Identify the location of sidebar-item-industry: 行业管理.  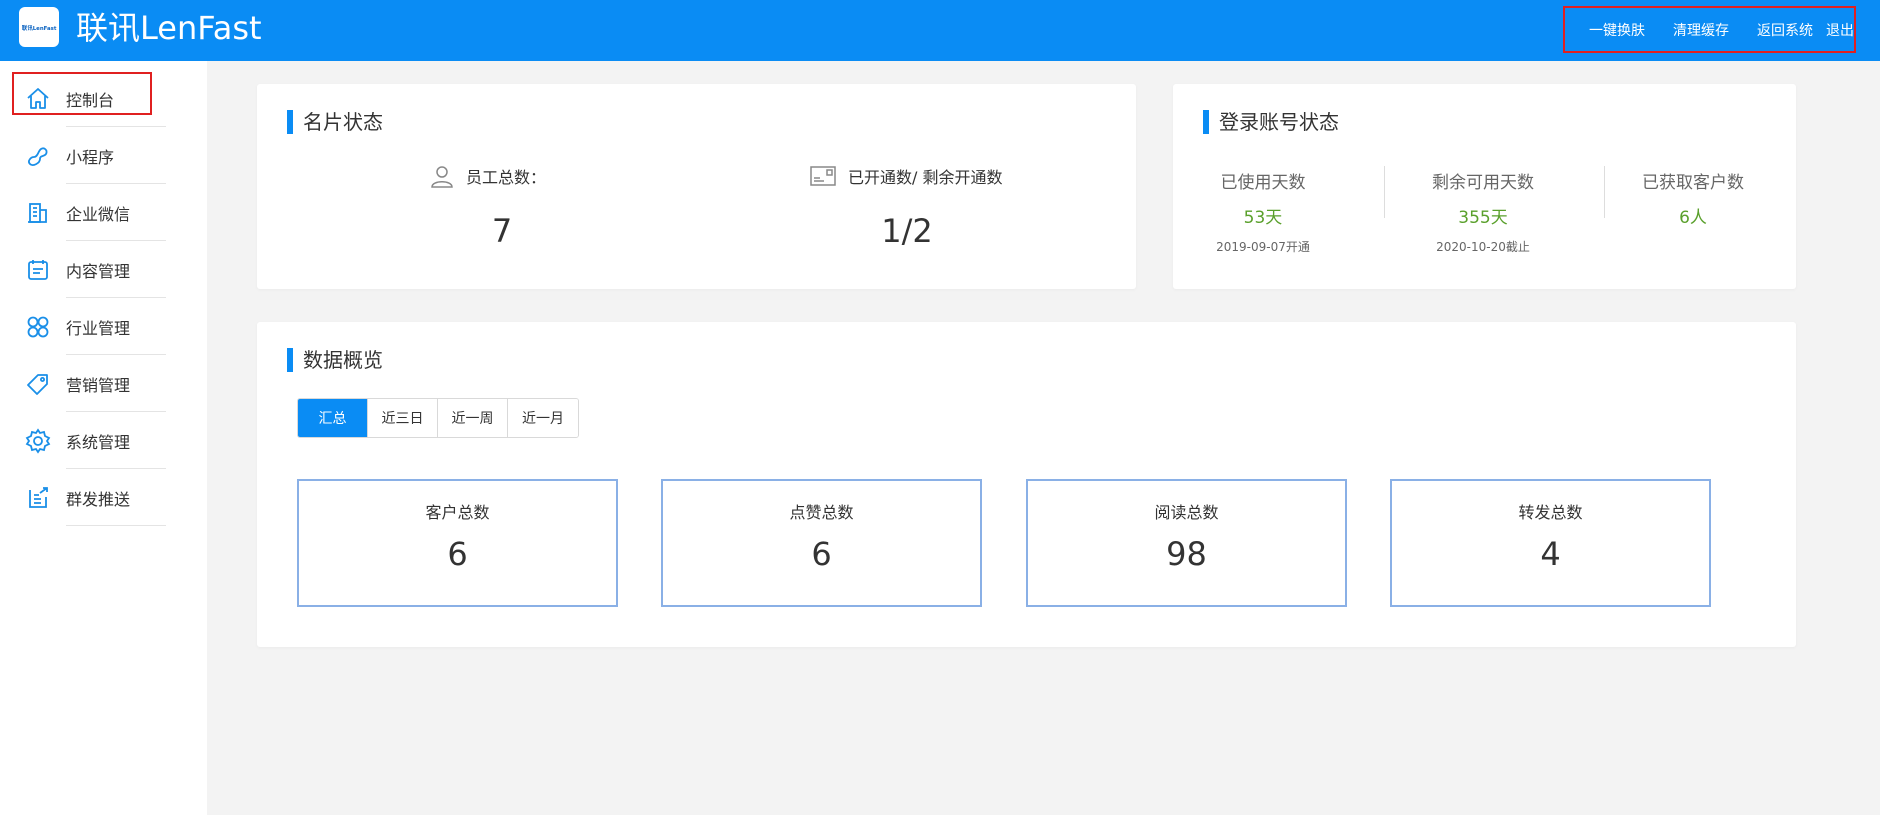
(96, 327).